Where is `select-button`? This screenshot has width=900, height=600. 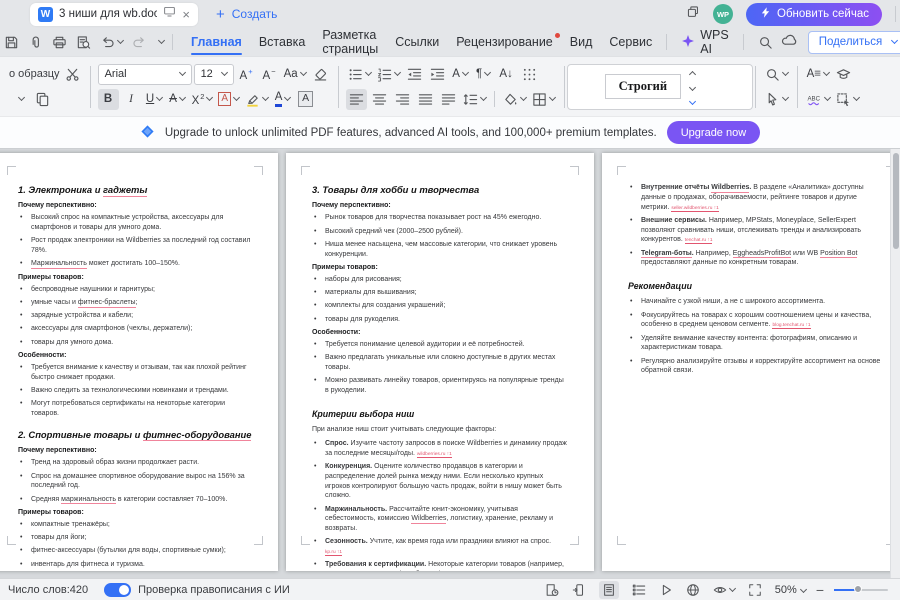 select-button is located at coordinates (776, 99).